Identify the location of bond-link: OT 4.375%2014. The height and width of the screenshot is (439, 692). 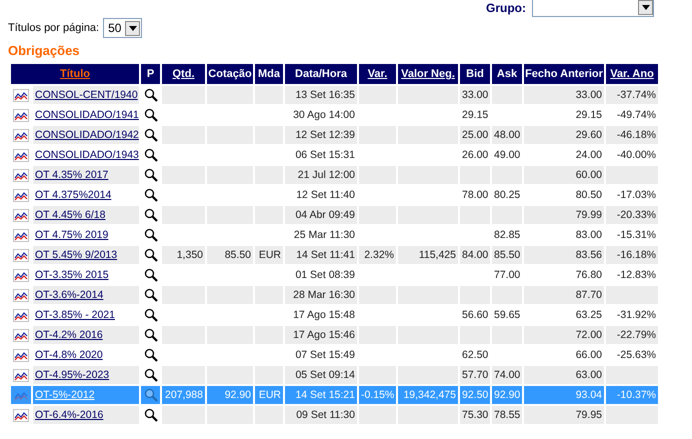
(73, 195).